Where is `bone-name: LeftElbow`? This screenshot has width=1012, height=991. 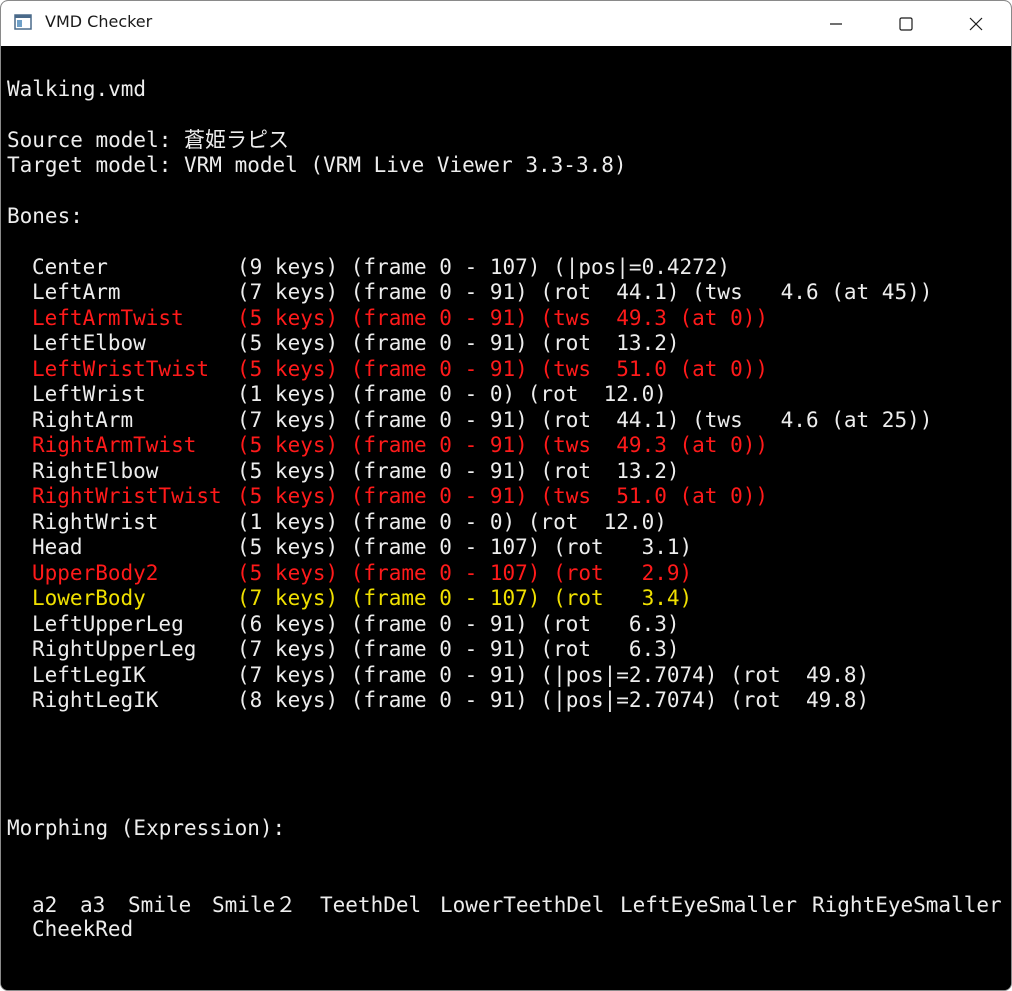
bone-name: LeftElbow is located at coordinates (89, 343).